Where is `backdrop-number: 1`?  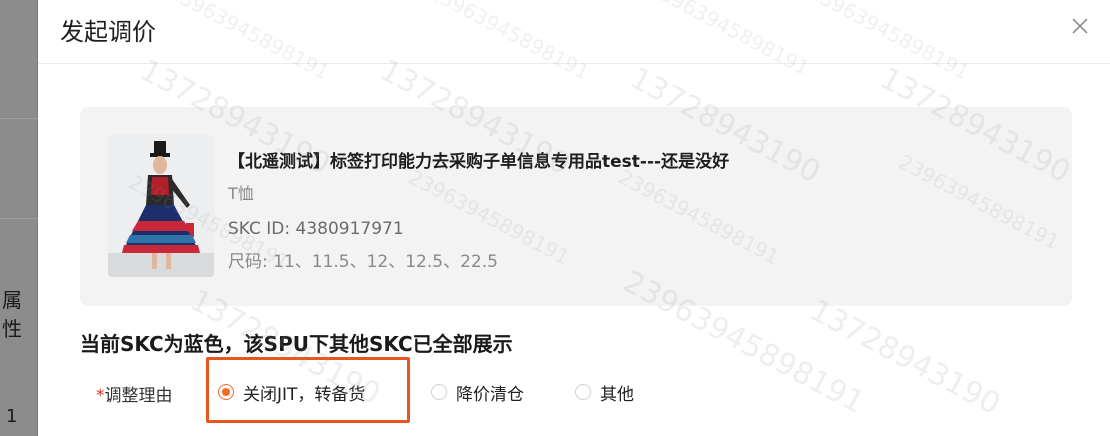 backdrop-number: 1 is located at coordinates (12, 416).